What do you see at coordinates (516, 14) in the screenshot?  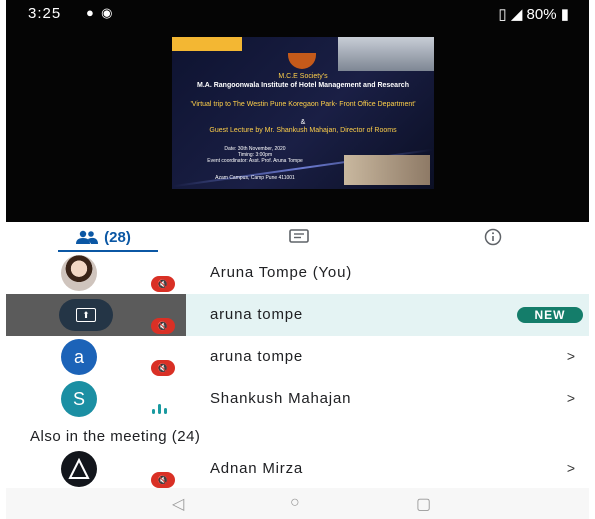 I see `signal-icon: ◢` at bounding box center [516, 14].